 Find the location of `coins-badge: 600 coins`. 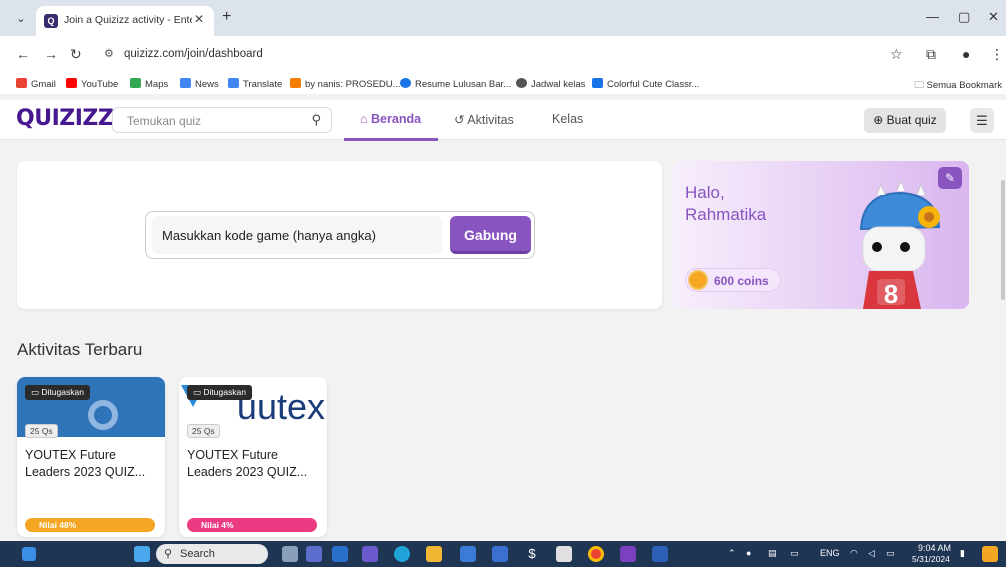

coins-badge: 600 coins is located at coordinates (733, 280).